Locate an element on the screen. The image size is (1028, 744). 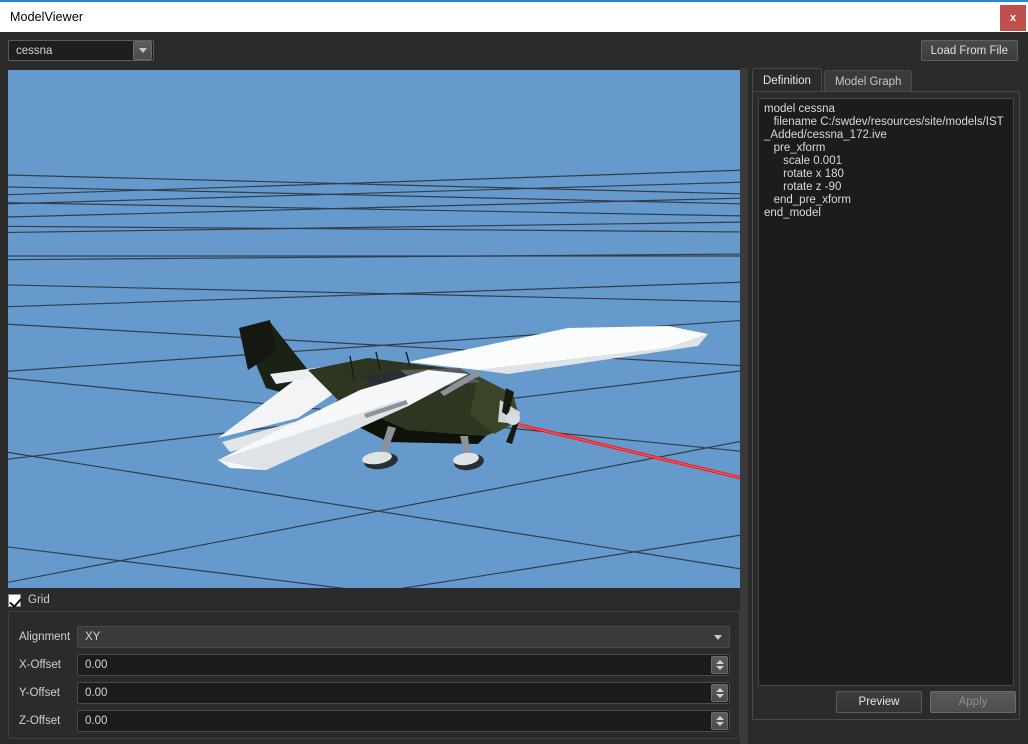
grid-checkbox is located at coordinates (14, 600).